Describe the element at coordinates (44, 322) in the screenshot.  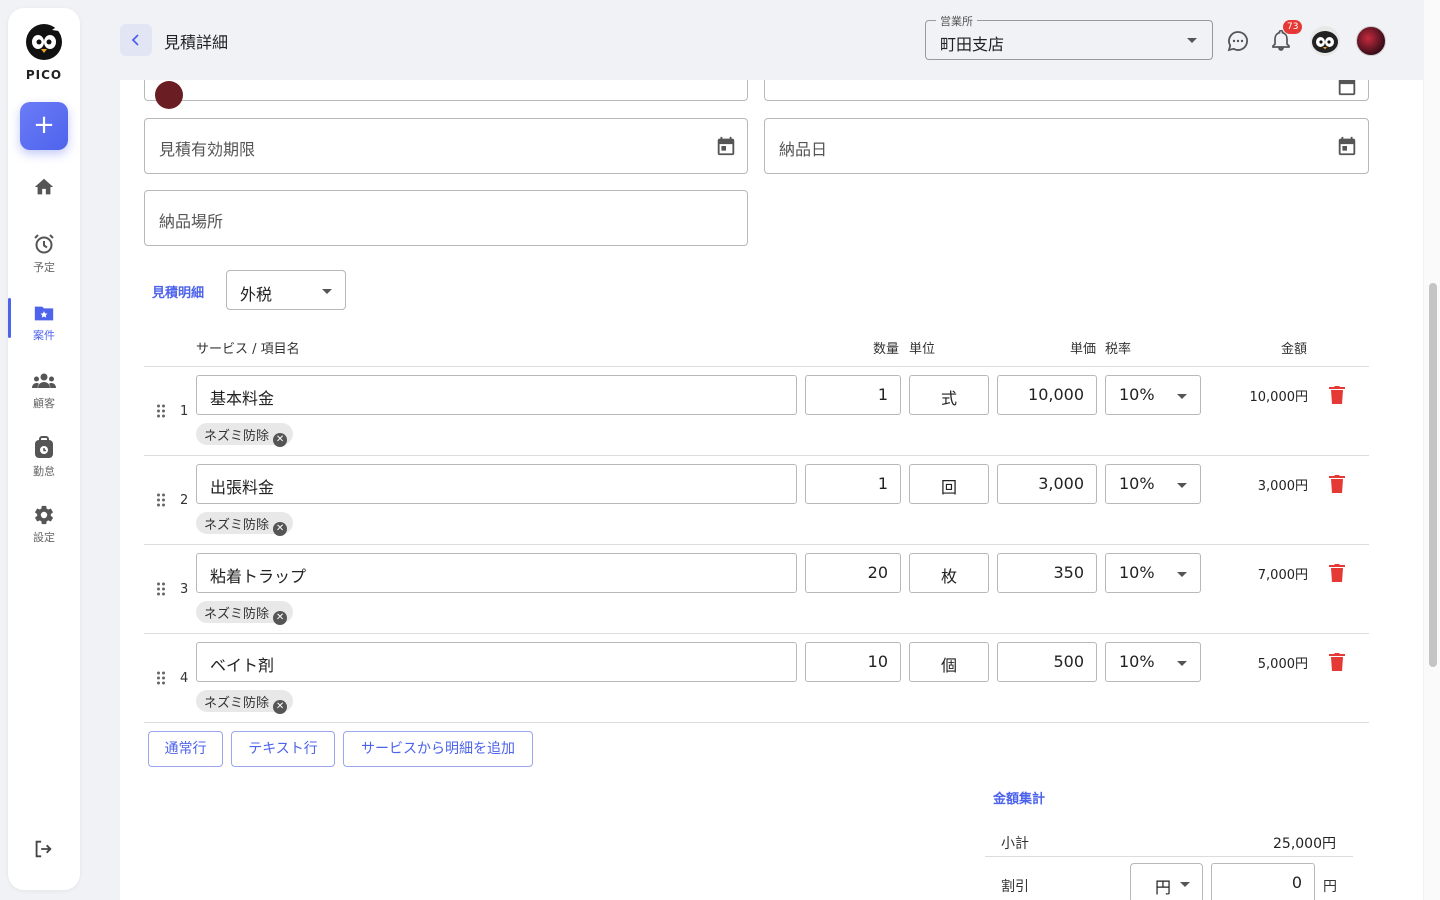
I see `sidebar-item-projects: 案件` at that location.